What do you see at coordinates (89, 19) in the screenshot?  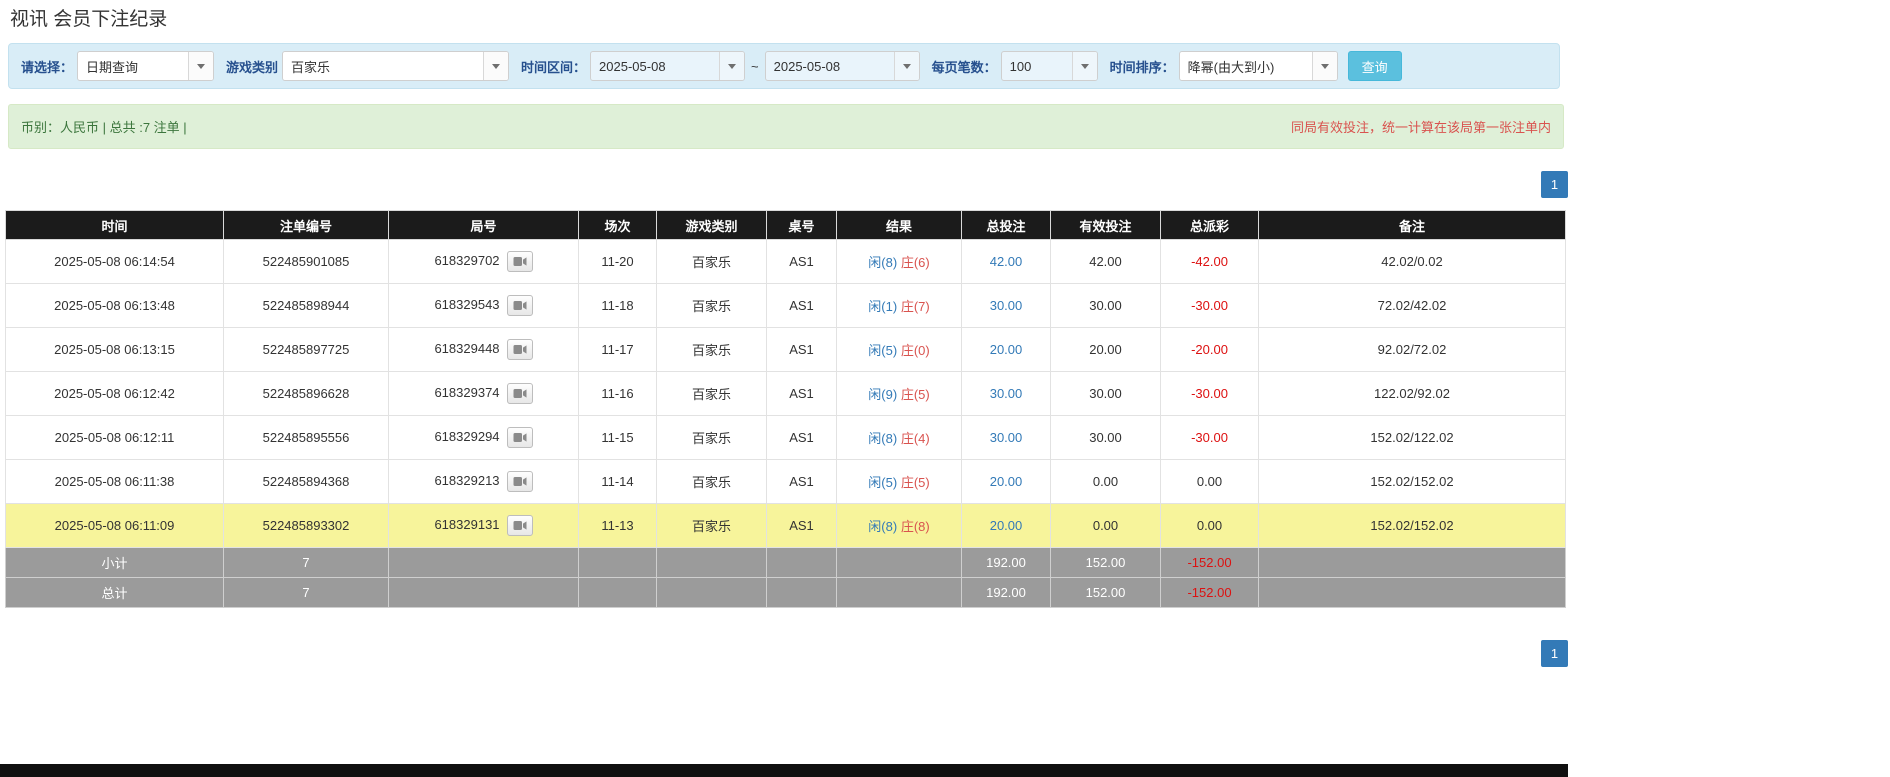 I see `page-title: 视讯 会员下注纪录` at bounding box center [89, 19].